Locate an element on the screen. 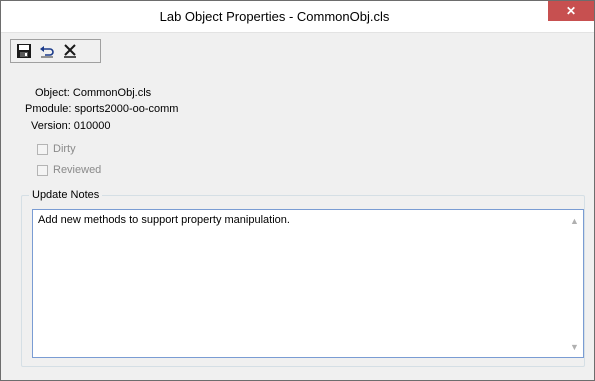  dirty-checkbox-box is located at coordinates (42, 149).